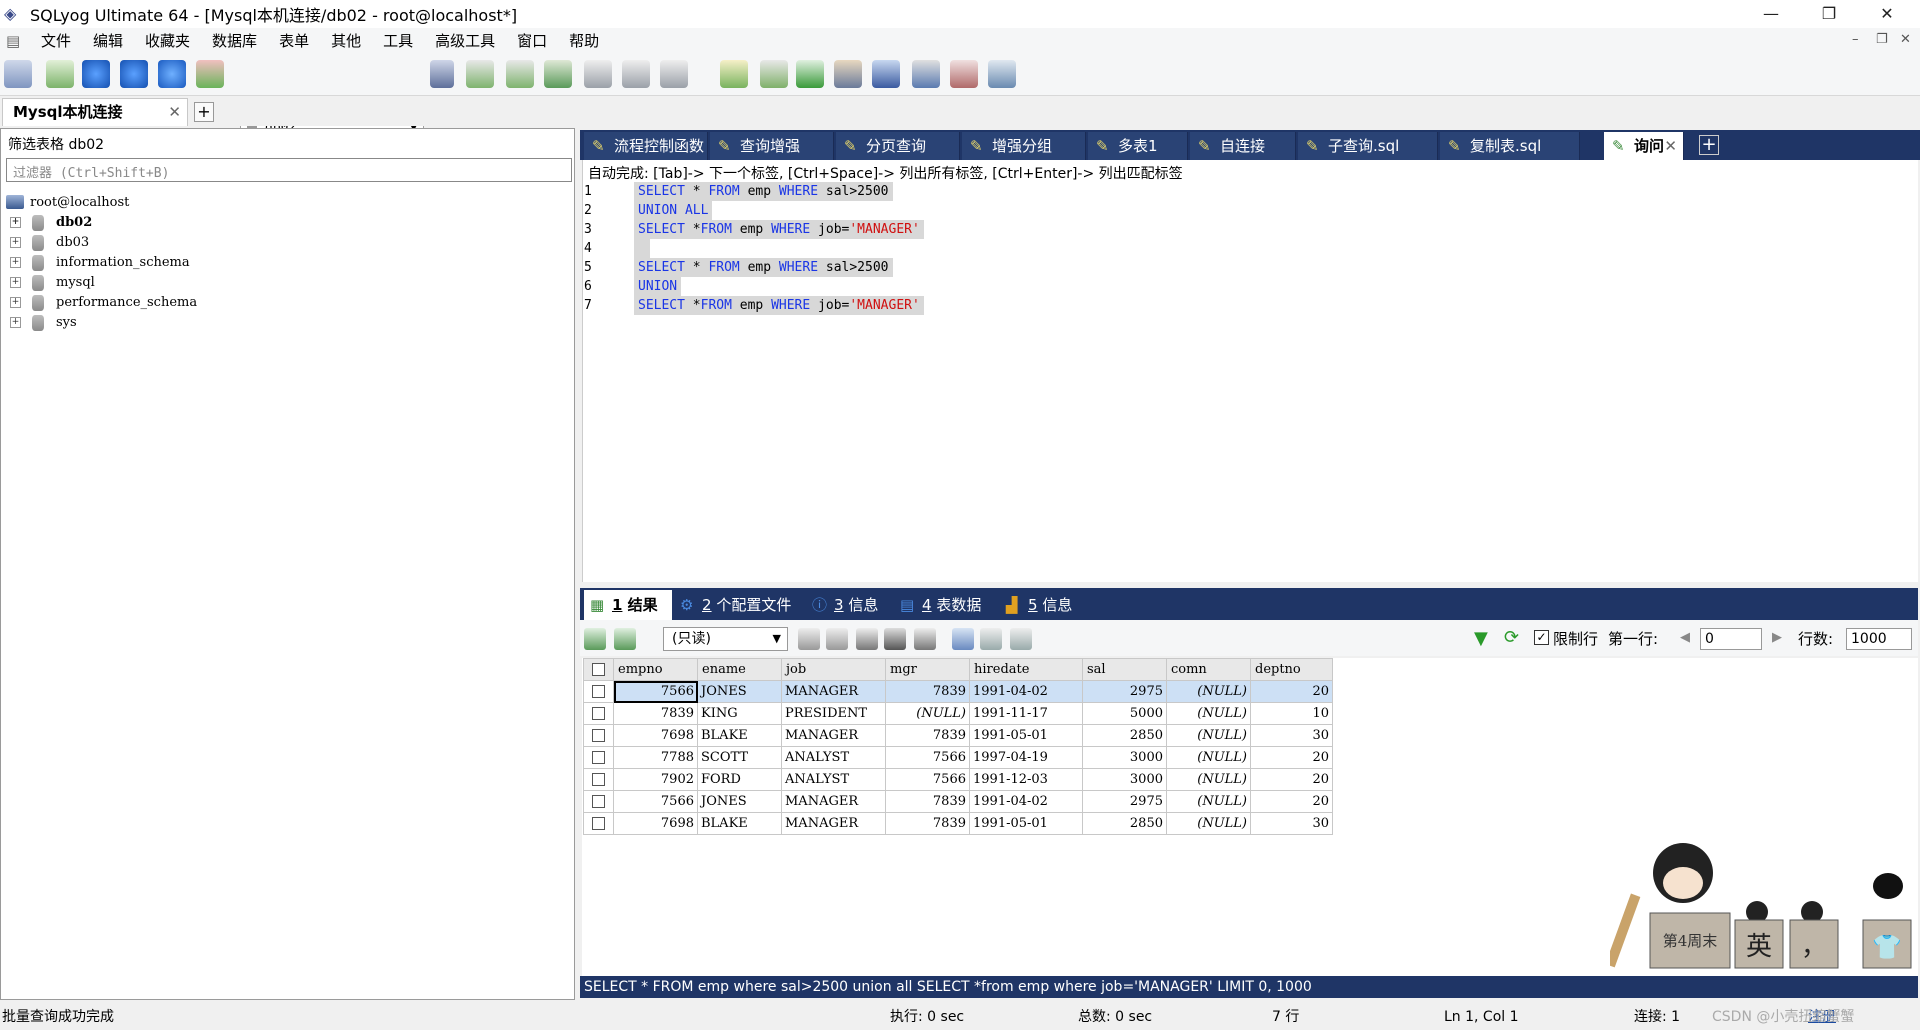 The width and height of the screenshot is (1920, 1030). Describe the element at coordinates (96, 74) in the screenshot. I see `execute-query-icon` at that location.